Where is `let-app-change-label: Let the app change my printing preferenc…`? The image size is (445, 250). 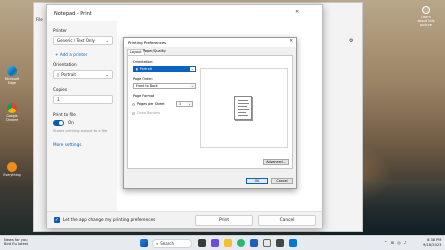 let-app-change-label: Let the app change my printing preferenc… is located at coordinates (109, 219).